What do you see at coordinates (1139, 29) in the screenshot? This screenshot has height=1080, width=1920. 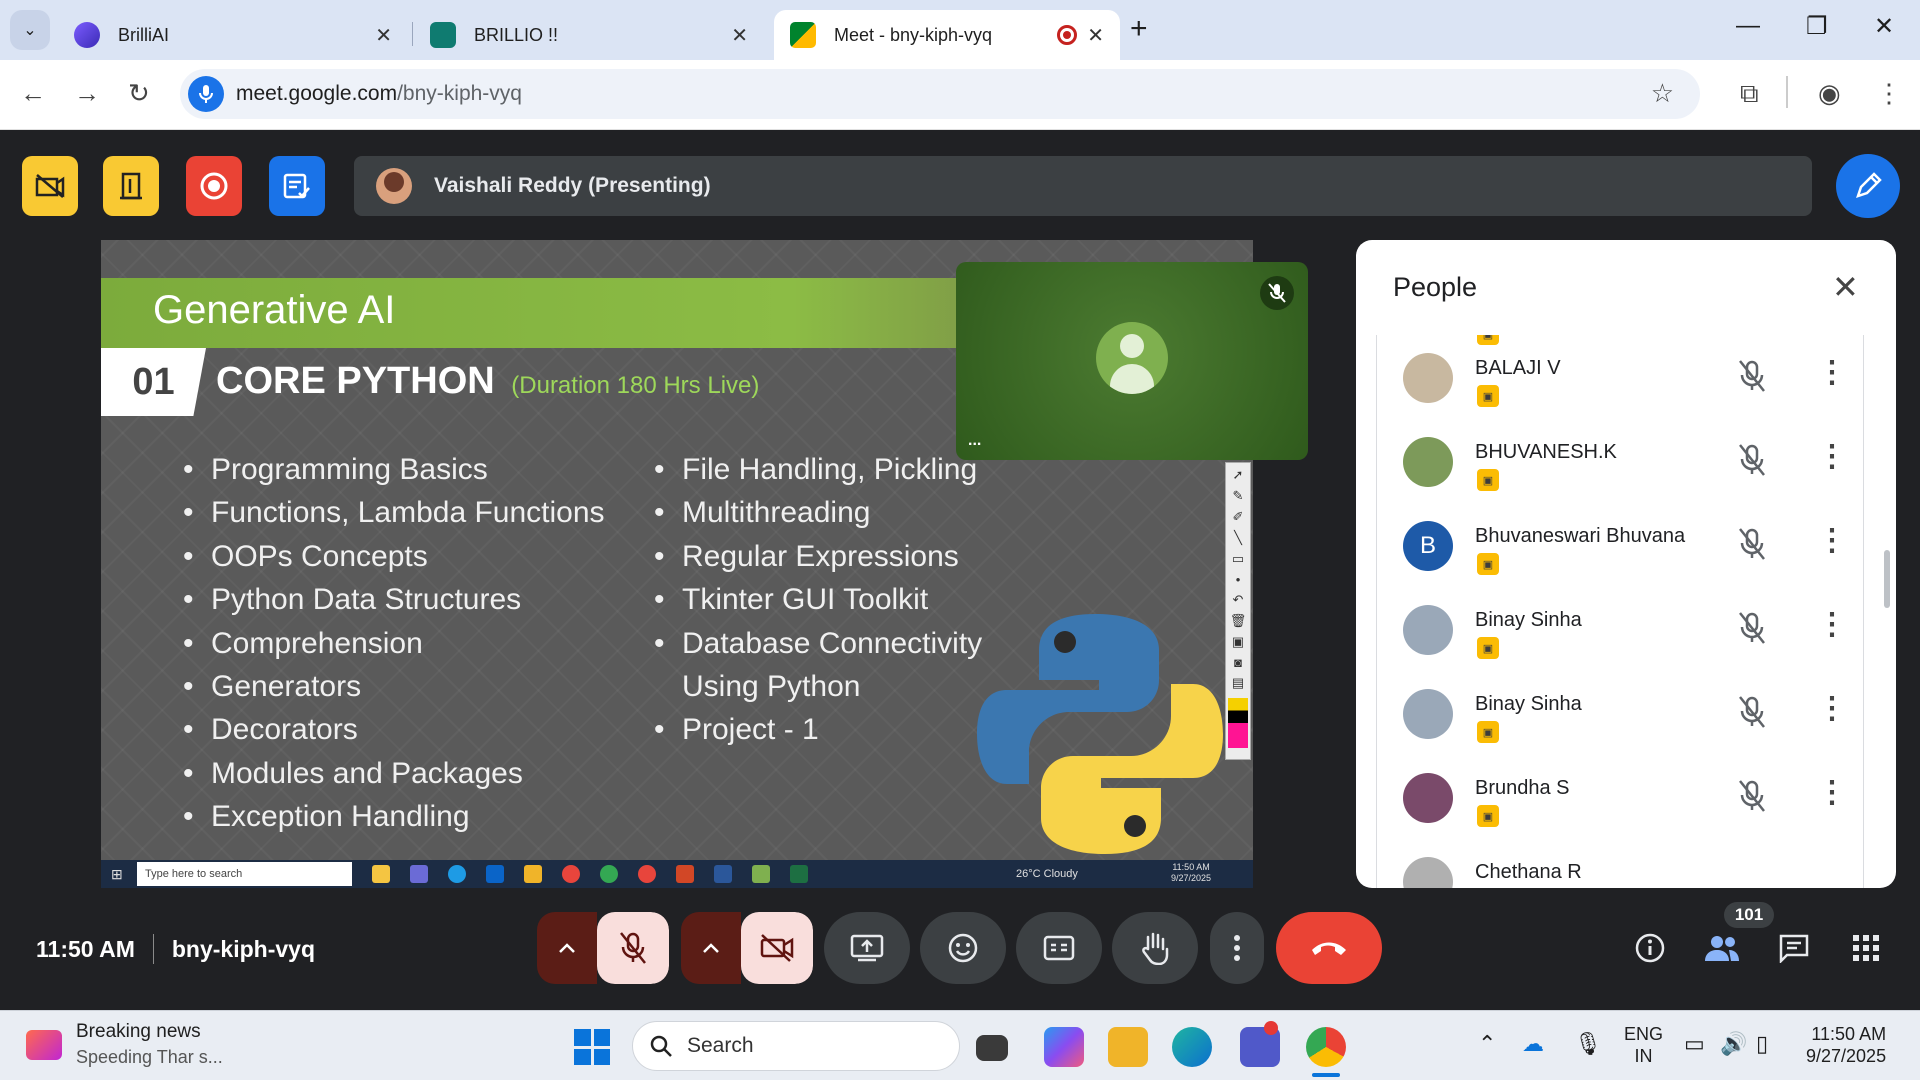 I see `new-tab-button: +` at bounding box center [1139, 29].